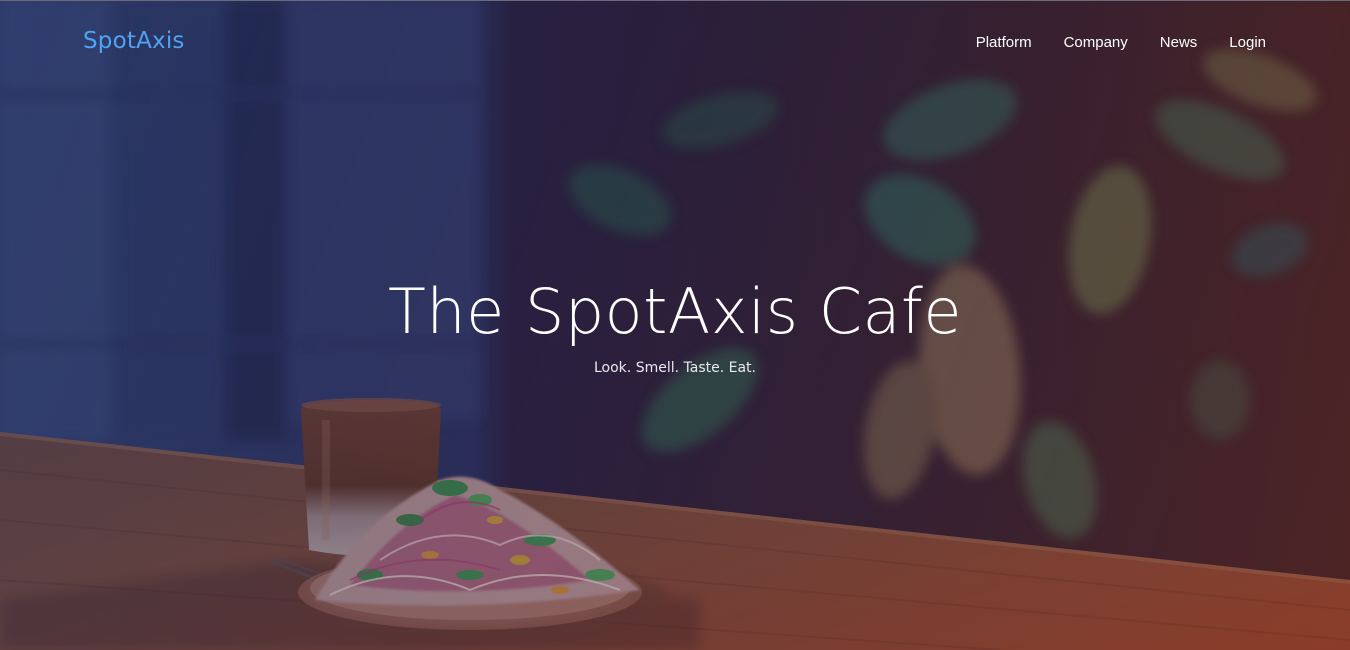  Describe the element at coordinates (134, 41) in the screenshot. I see `brand-logo-link: SpotAxis` at that location.